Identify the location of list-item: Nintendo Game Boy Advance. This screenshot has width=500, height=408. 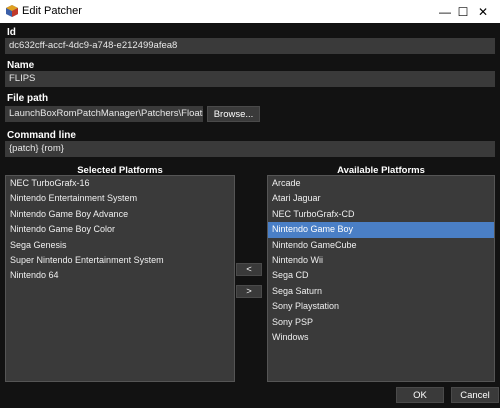
(120, 214).